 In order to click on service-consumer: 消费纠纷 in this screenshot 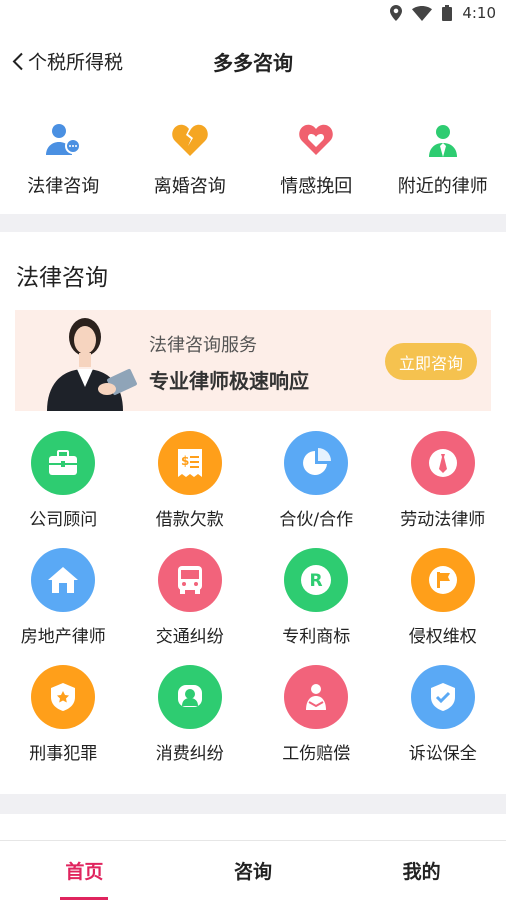, I will do `click(190, 723)`.